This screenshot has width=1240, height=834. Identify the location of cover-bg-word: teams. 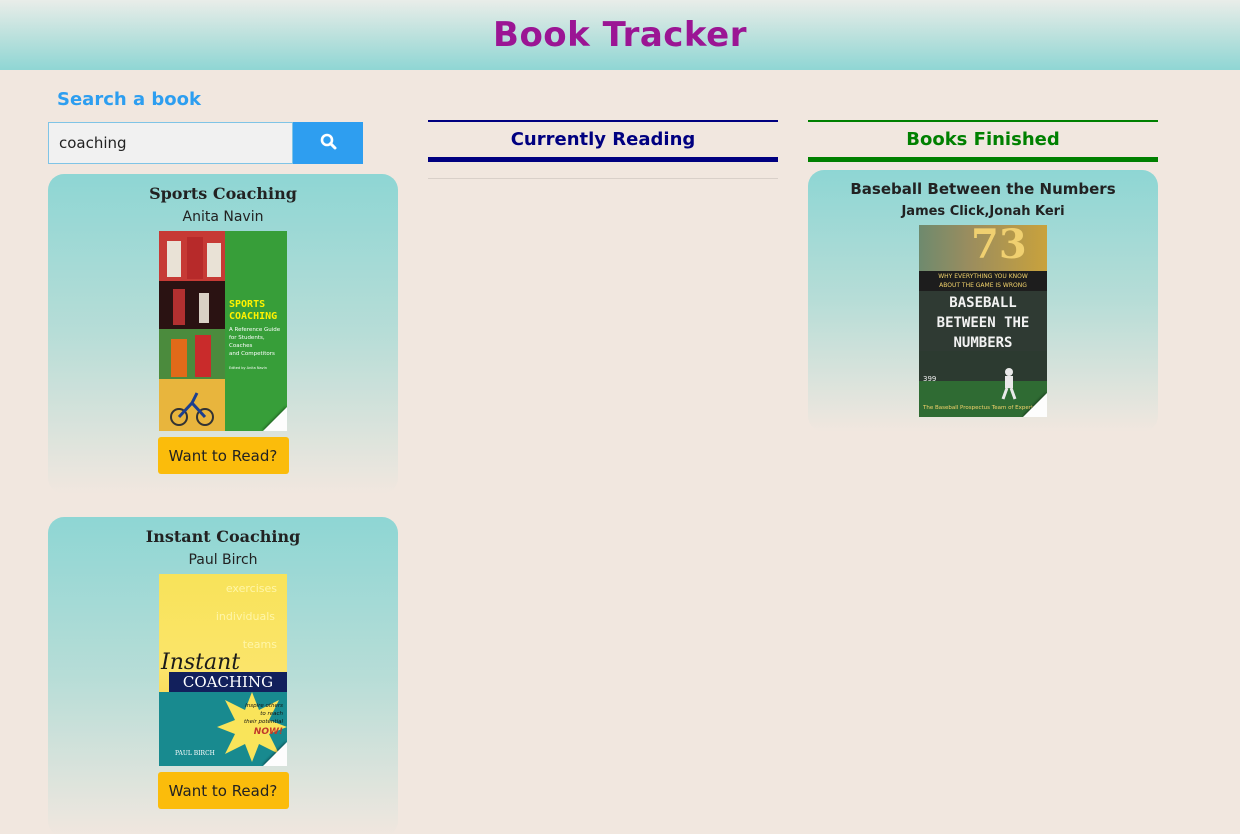
(259, 644).